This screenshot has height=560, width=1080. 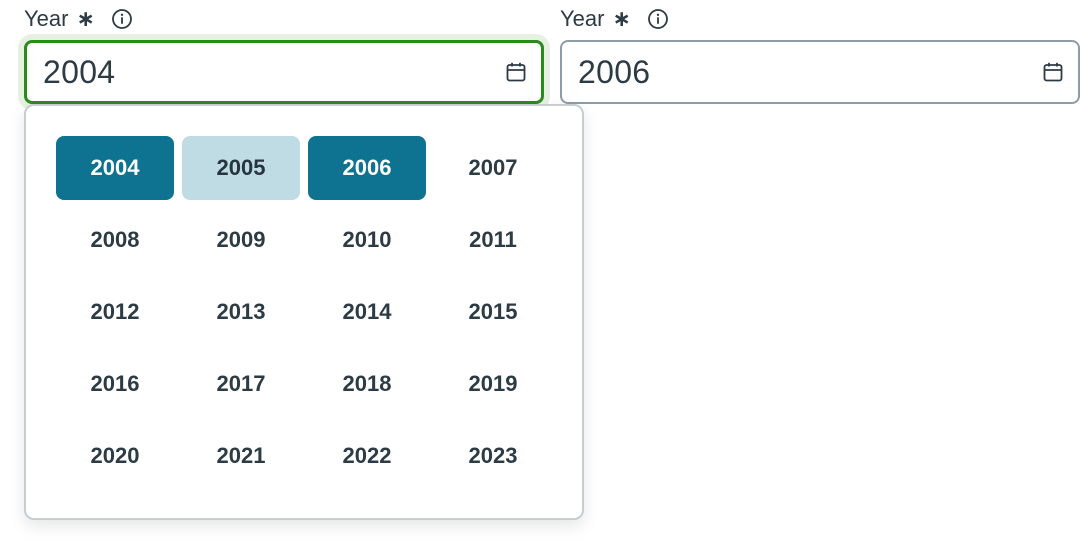 I want to click on year-option-2010: 2010, so click(x=367, y=240).